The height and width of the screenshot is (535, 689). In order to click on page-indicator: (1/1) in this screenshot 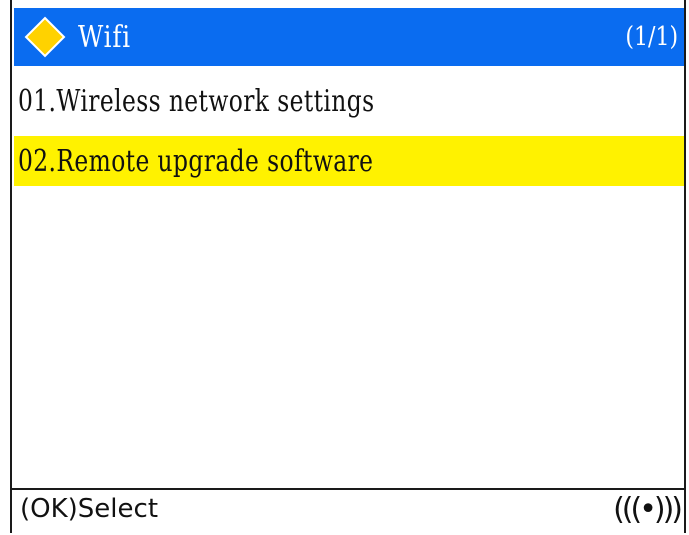, I will do `click(651, 37)`.